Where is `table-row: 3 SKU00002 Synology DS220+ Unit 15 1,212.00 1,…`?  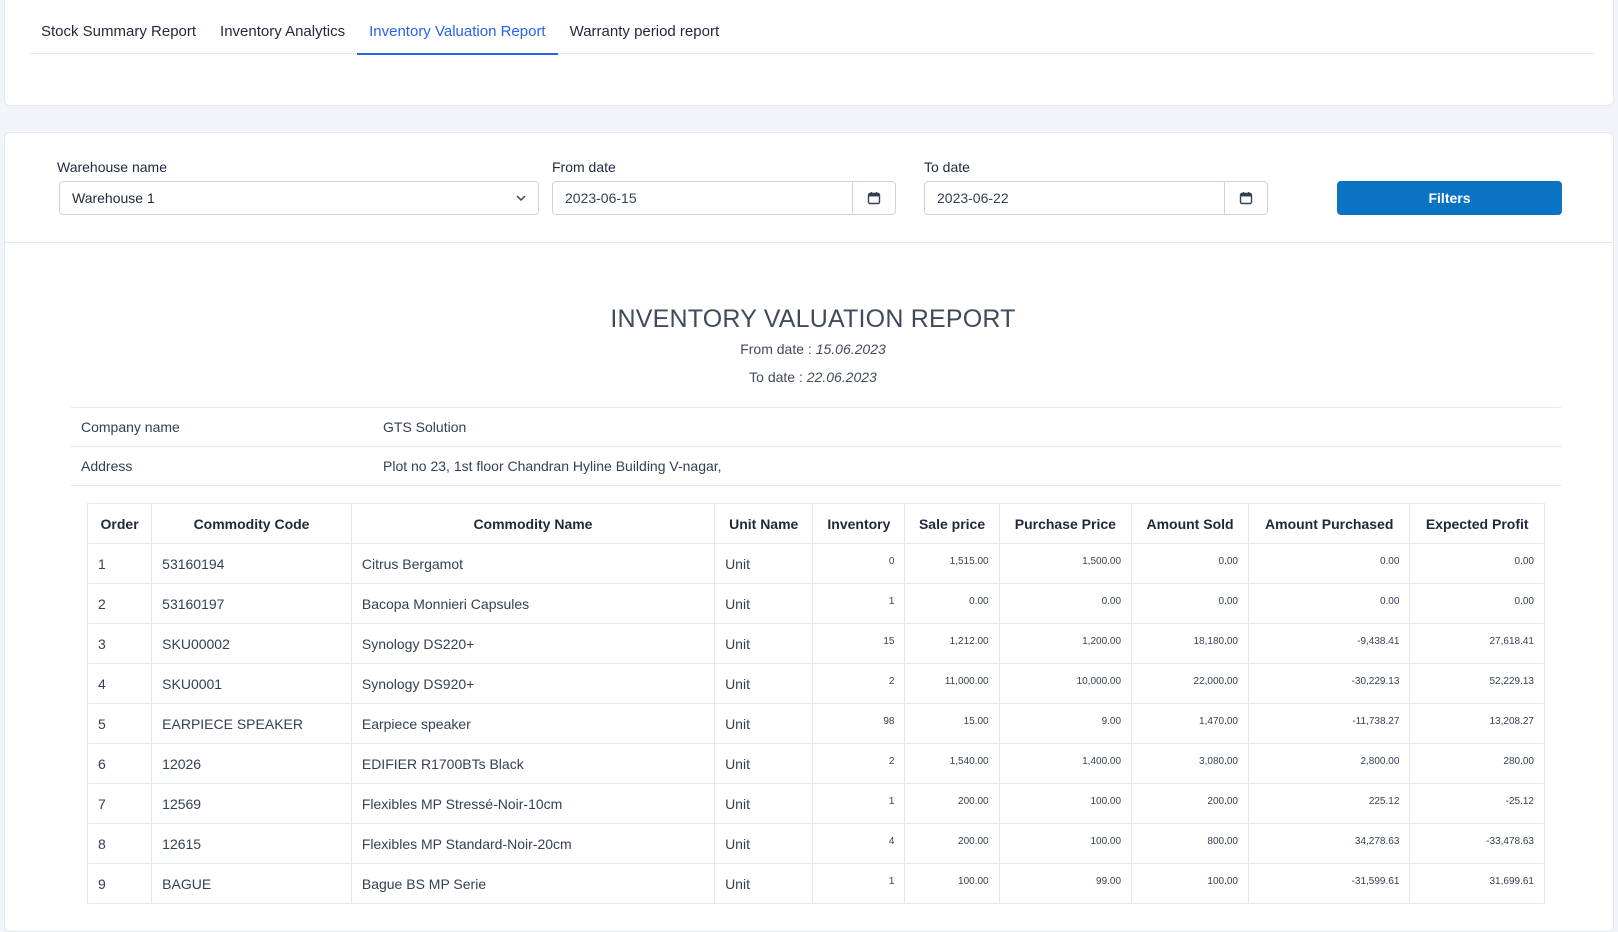 table-row: 3 SKU00002 Synology DS220+ Unit 15 1,212.00 1,… is located at coordinates (815, 643).